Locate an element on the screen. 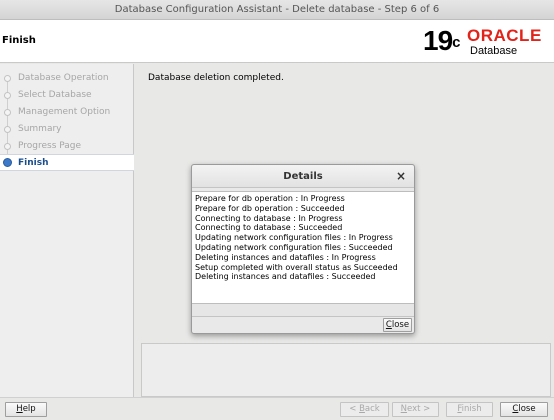 The width and height of the screenshot is (554, 420). sidebar-step-management-option: Management Option is located at coordinates (67, 112).